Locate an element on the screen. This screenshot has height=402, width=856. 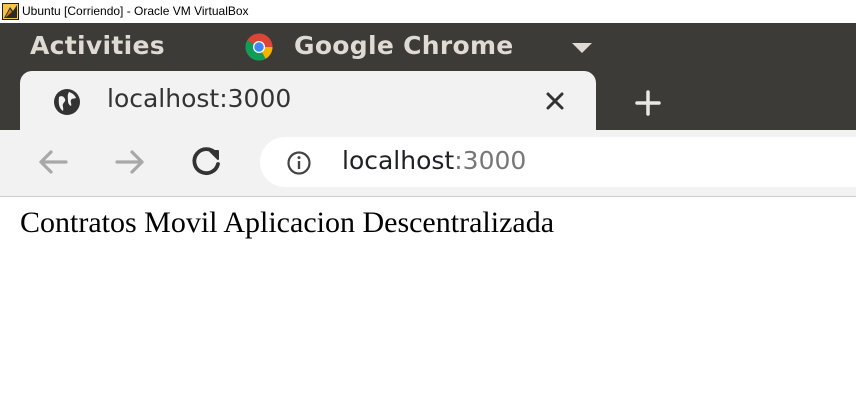
chrome-icon is located at coordinates (259, 47).